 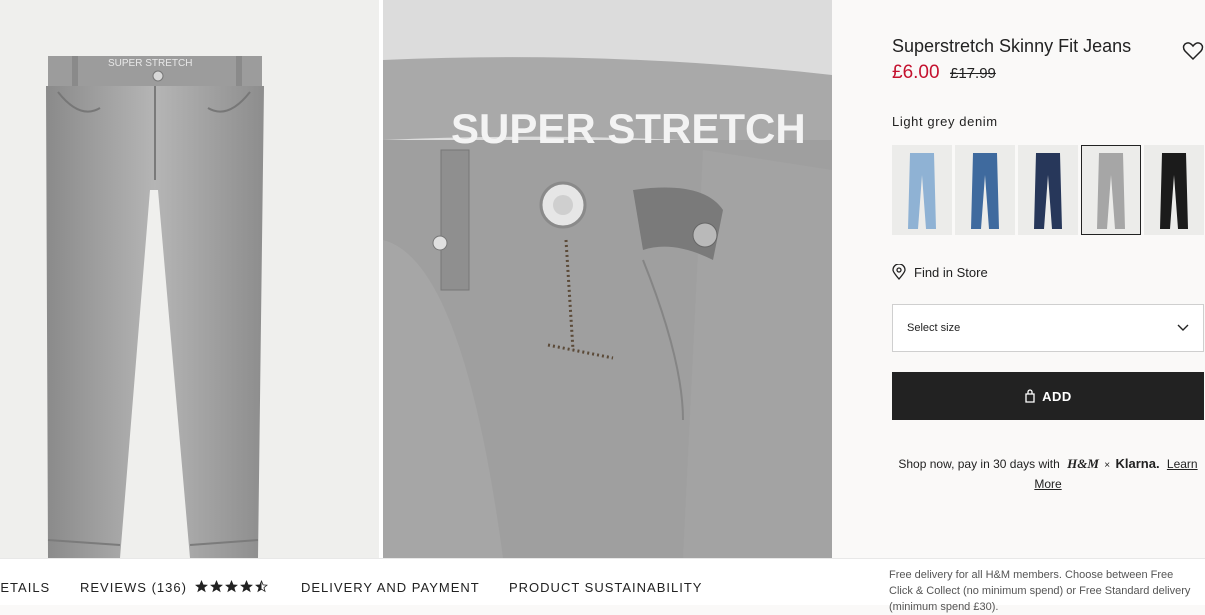 I want to click on size-dropdown-label: Select size, so click(x=934, y=328).